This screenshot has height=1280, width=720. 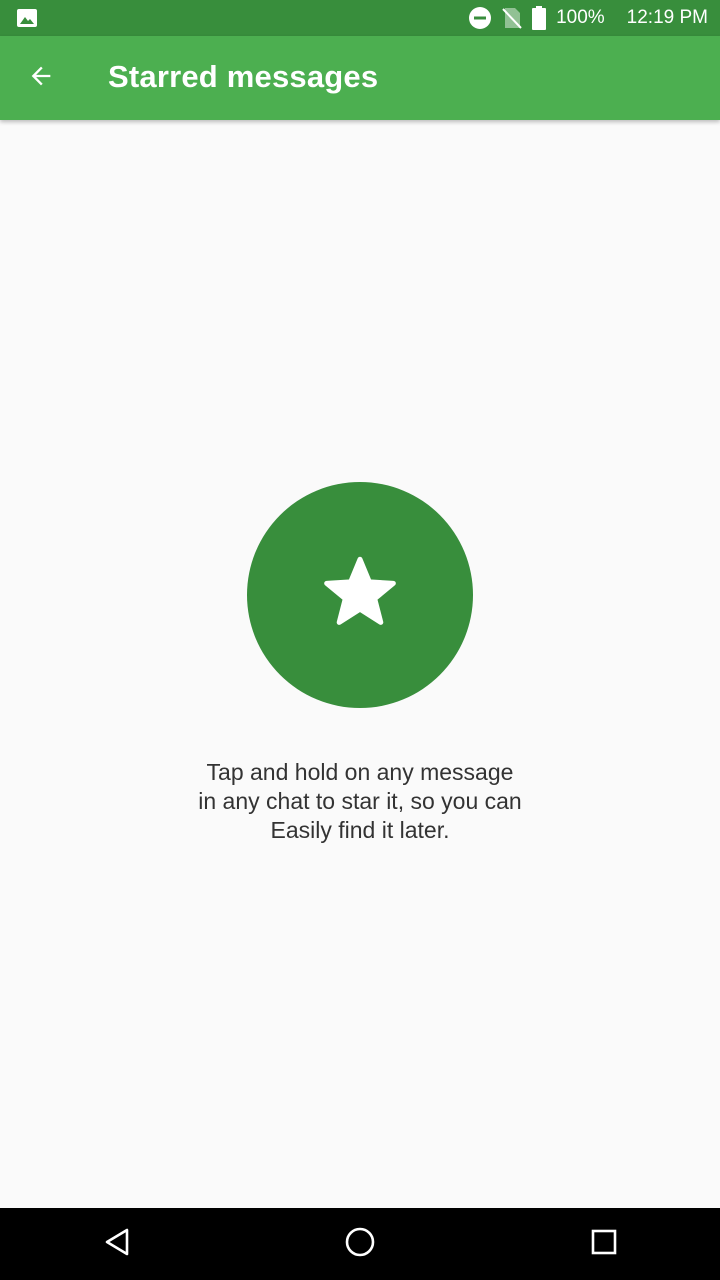 I want to click on star-icon, so click(x=360, y=595).